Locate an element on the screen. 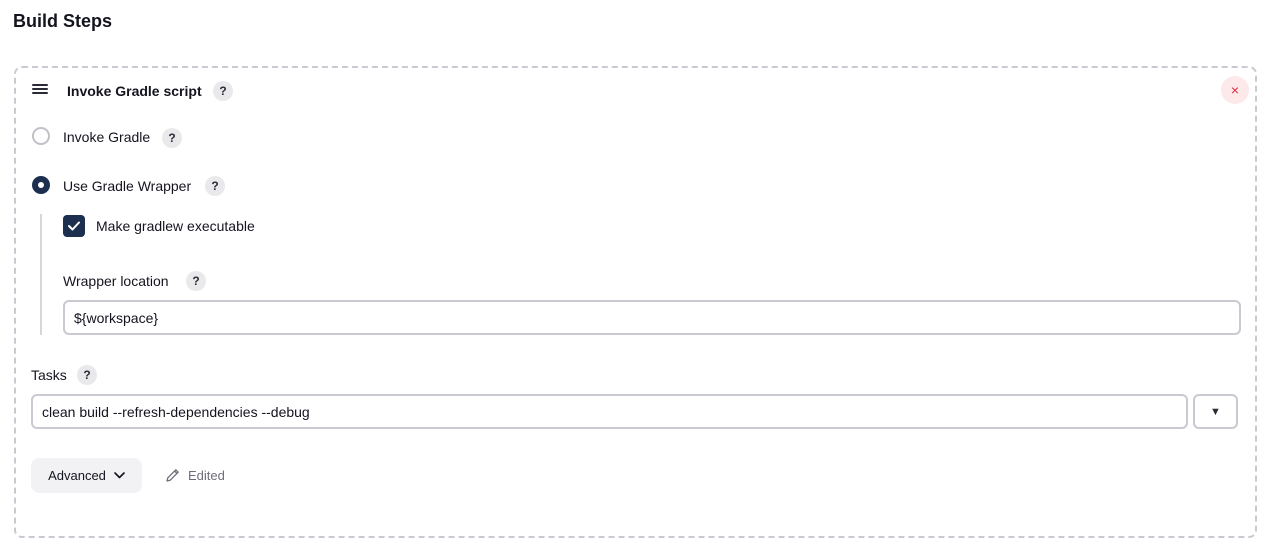 This screenshot has height=551, width=1273. make-gradlew-executable-checkbox is located at coordinates (74, 226).